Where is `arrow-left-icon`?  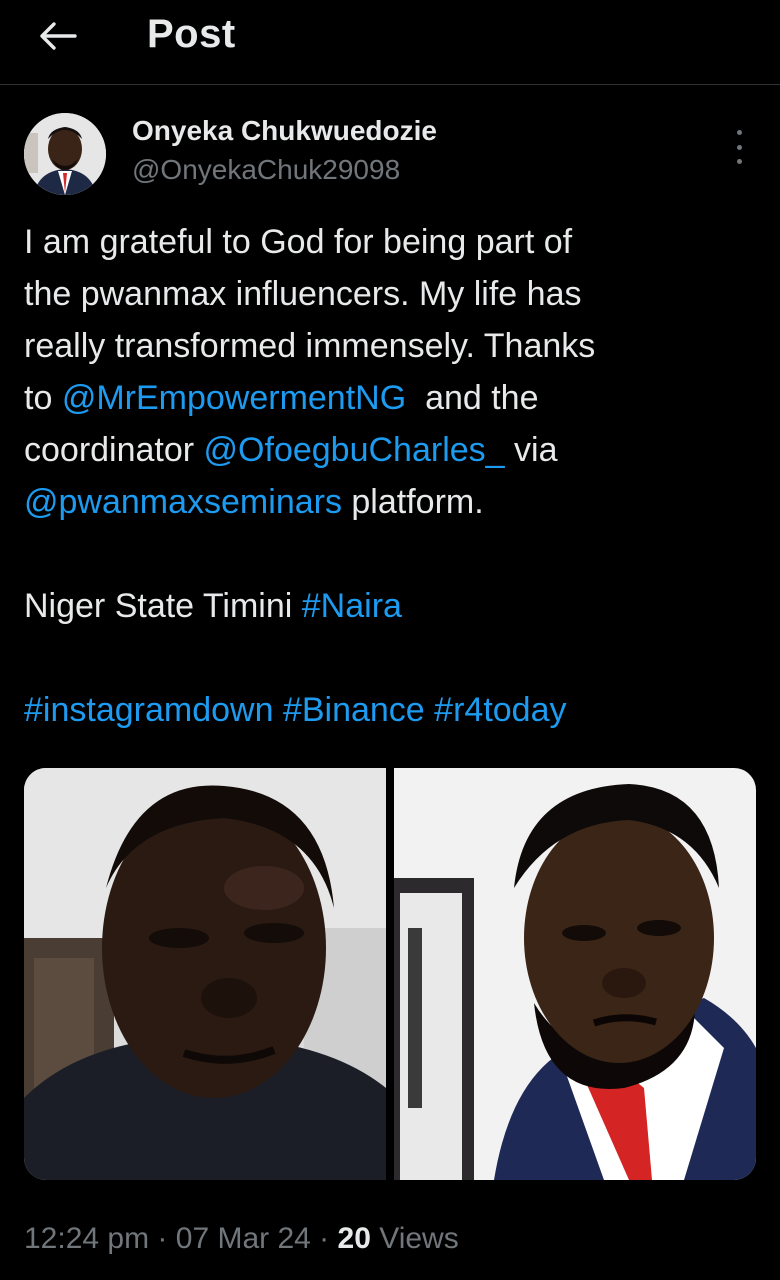
arrow-left-icon is located at coordinates (58, 36).